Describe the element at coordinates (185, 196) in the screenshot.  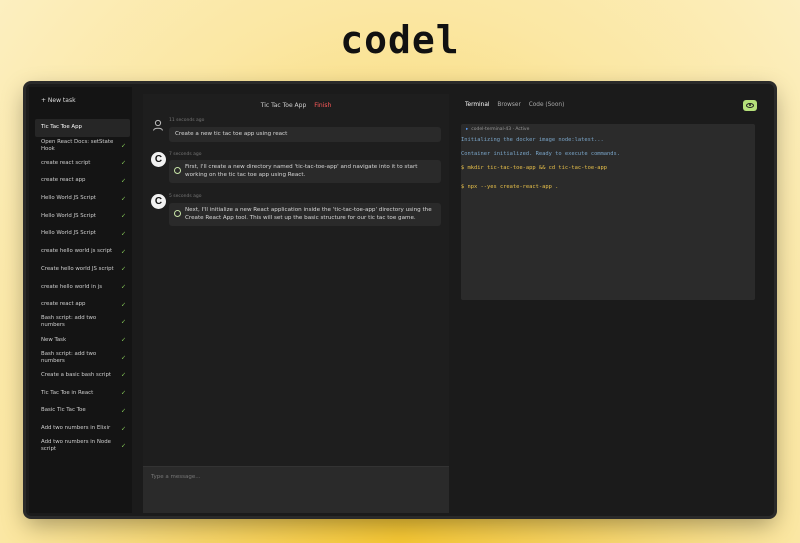
I see `message-timestamp: 5 seconds ago` at that location.